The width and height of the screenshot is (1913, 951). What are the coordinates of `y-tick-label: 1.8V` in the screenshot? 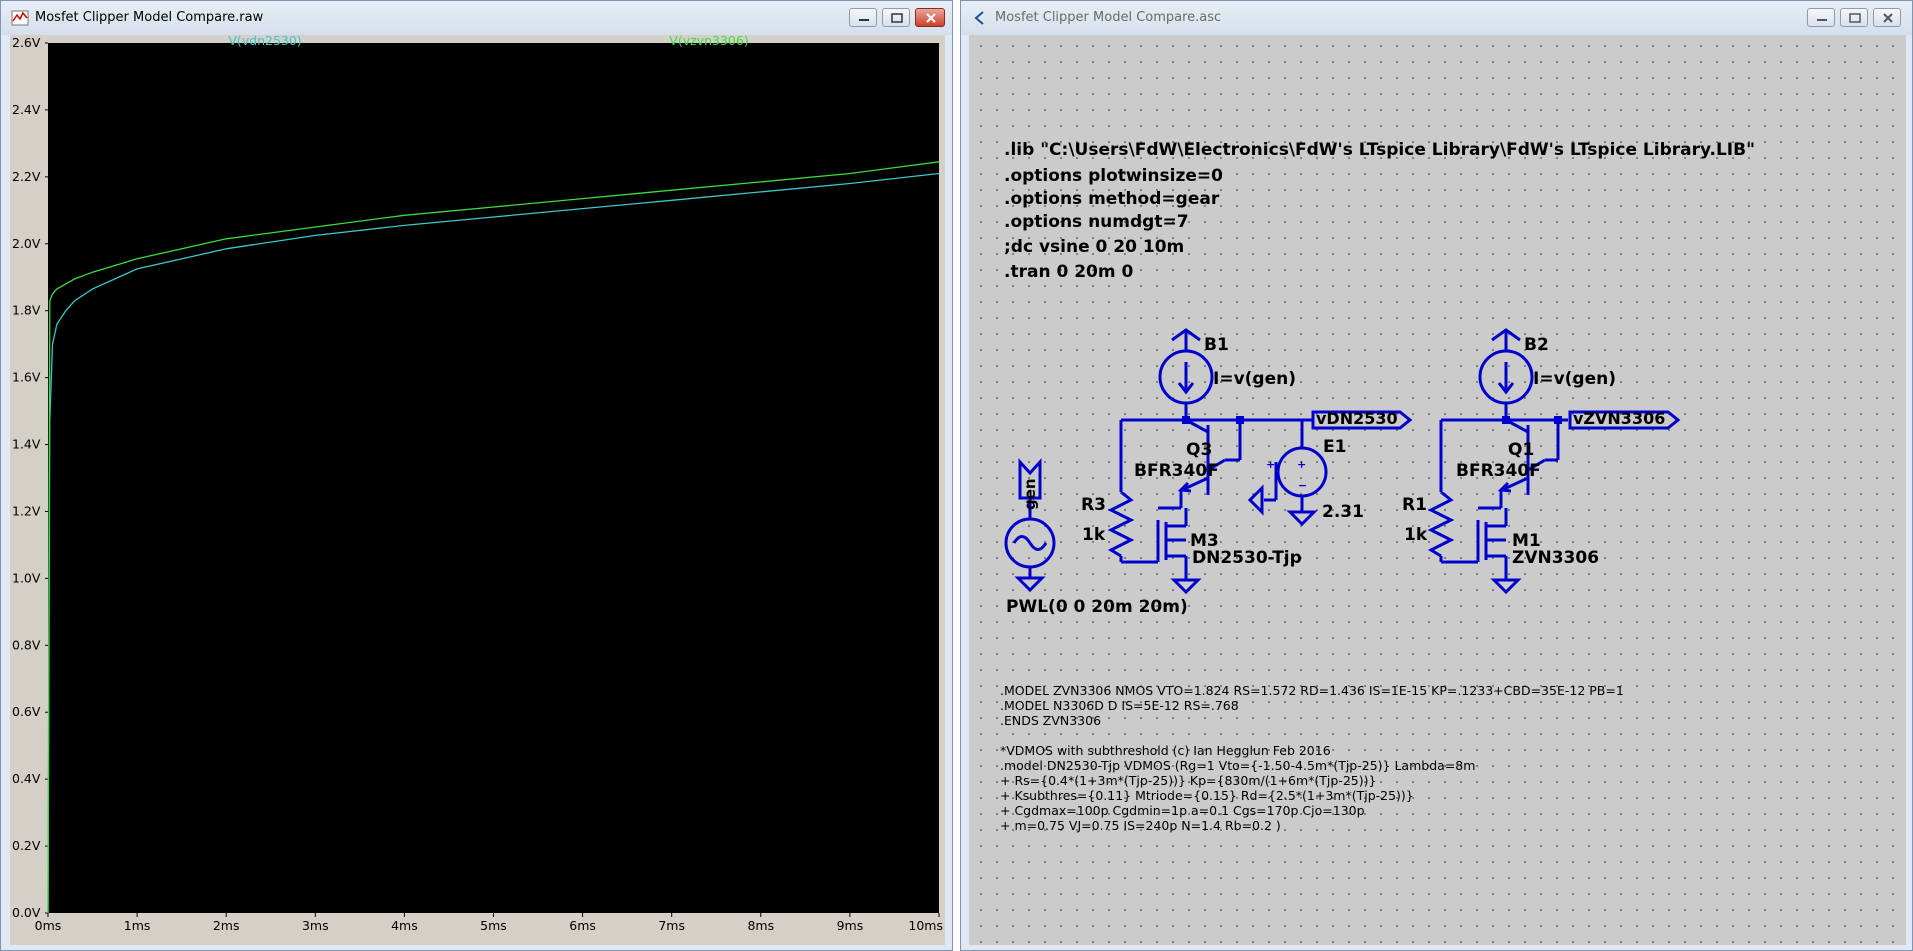 It's located at (26, 310).